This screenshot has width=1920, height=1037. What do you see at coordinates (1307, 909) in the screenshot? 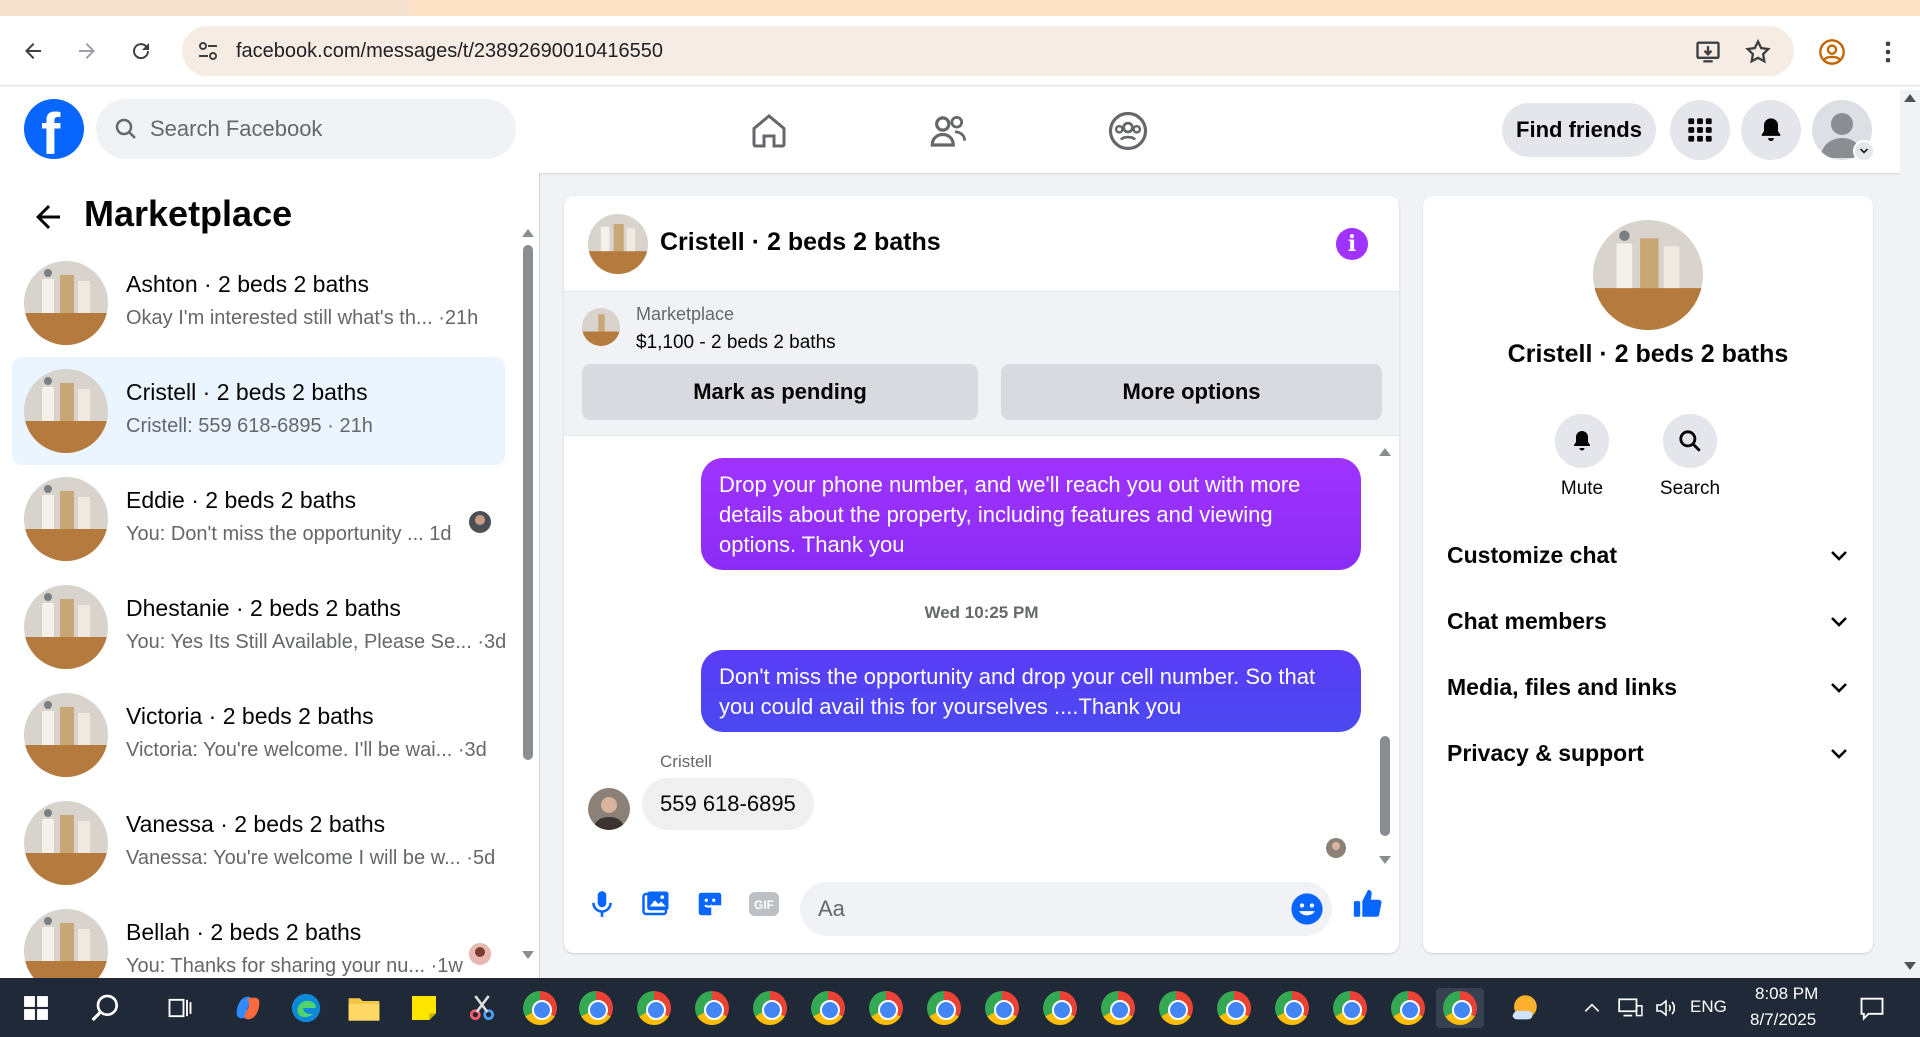
I see `emoji-icon` at bounding box center [1307, 909].